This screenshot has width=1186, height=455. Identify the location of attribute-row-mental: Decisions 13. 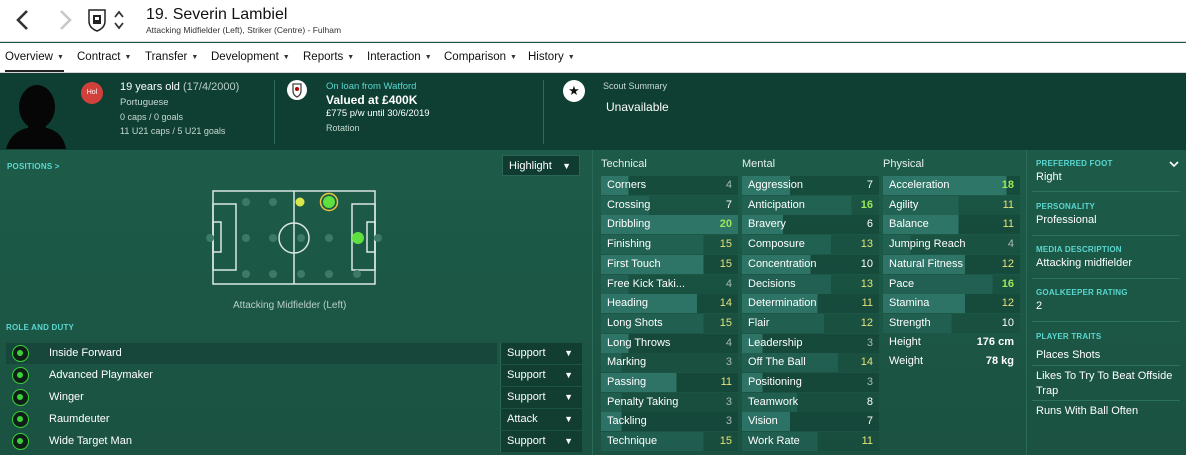
(810, 284).